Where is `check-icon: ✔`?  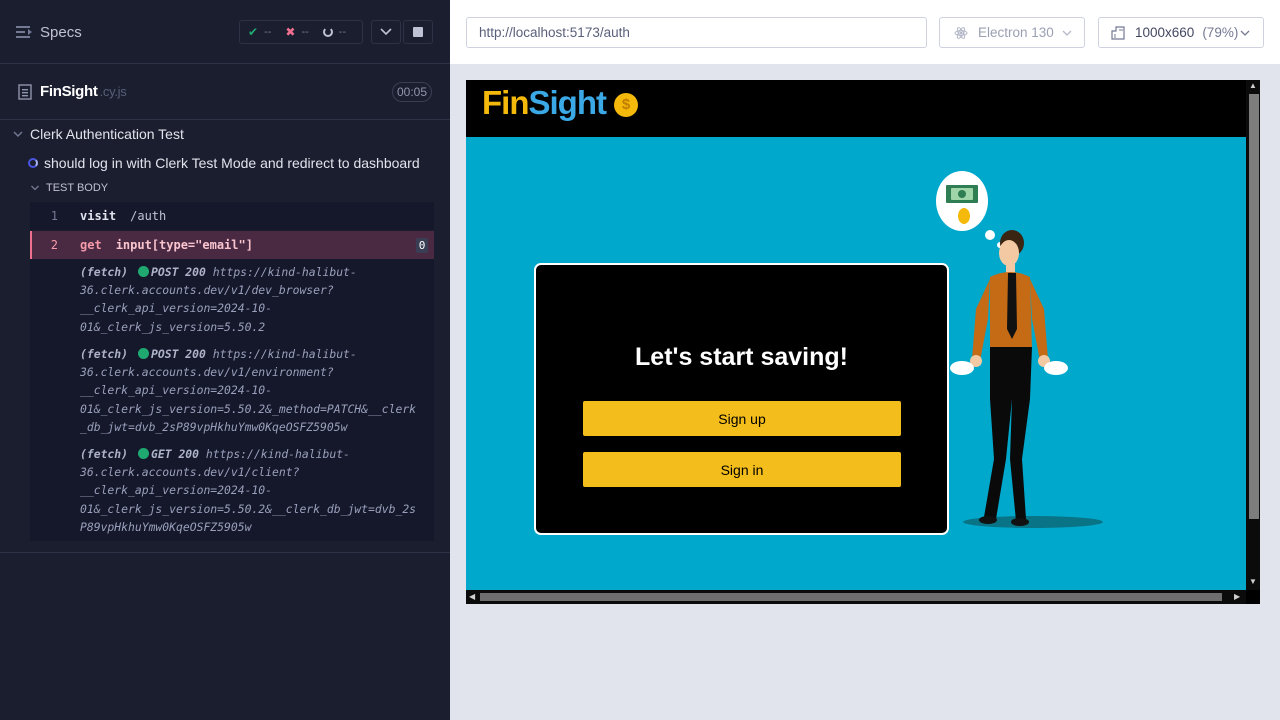 check-icon: ✔ is located at coordinates (253, 32).